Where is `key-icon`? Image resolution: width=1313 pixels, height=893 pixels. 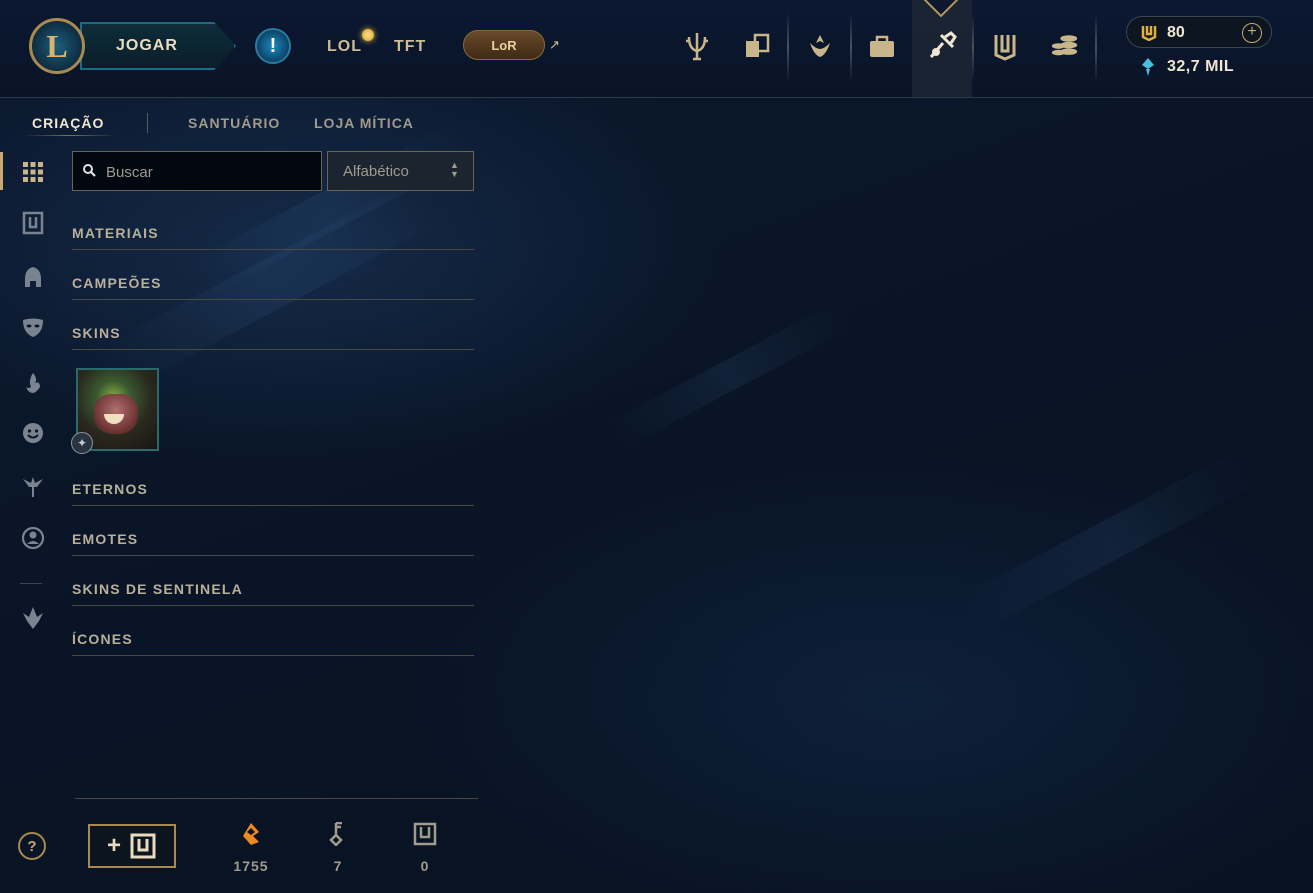 key-icon is located at coordinates (336, 834).